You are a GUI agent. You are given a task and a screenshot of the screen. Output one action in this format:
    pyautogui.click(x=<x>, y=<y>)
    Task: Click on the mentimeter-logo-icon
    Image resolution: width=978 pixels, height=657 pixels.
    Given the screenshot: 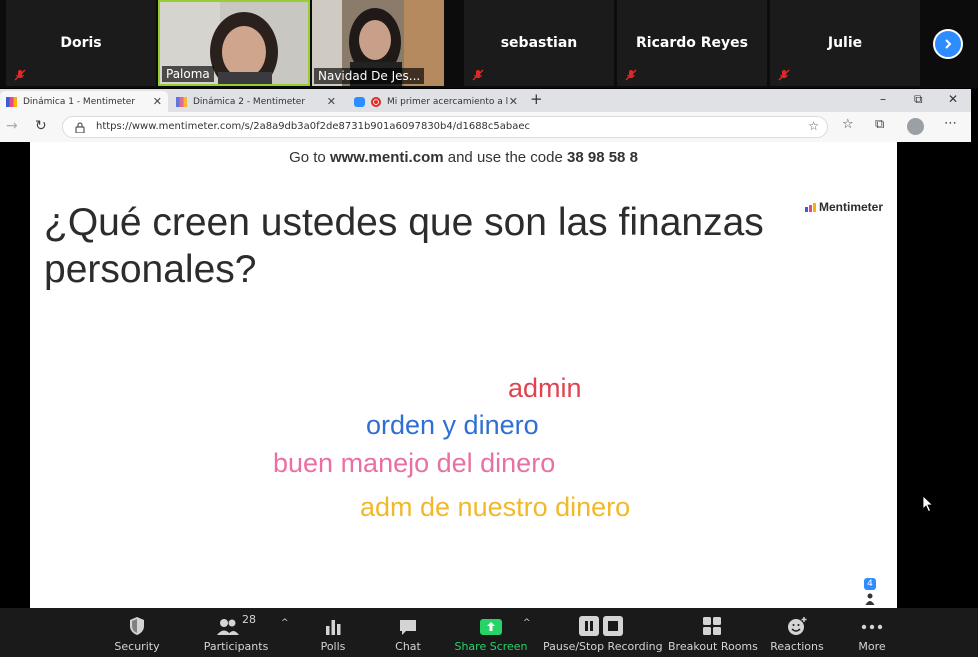 What is the action you would take?
    pyautogui.click(x=810, y=207)
    